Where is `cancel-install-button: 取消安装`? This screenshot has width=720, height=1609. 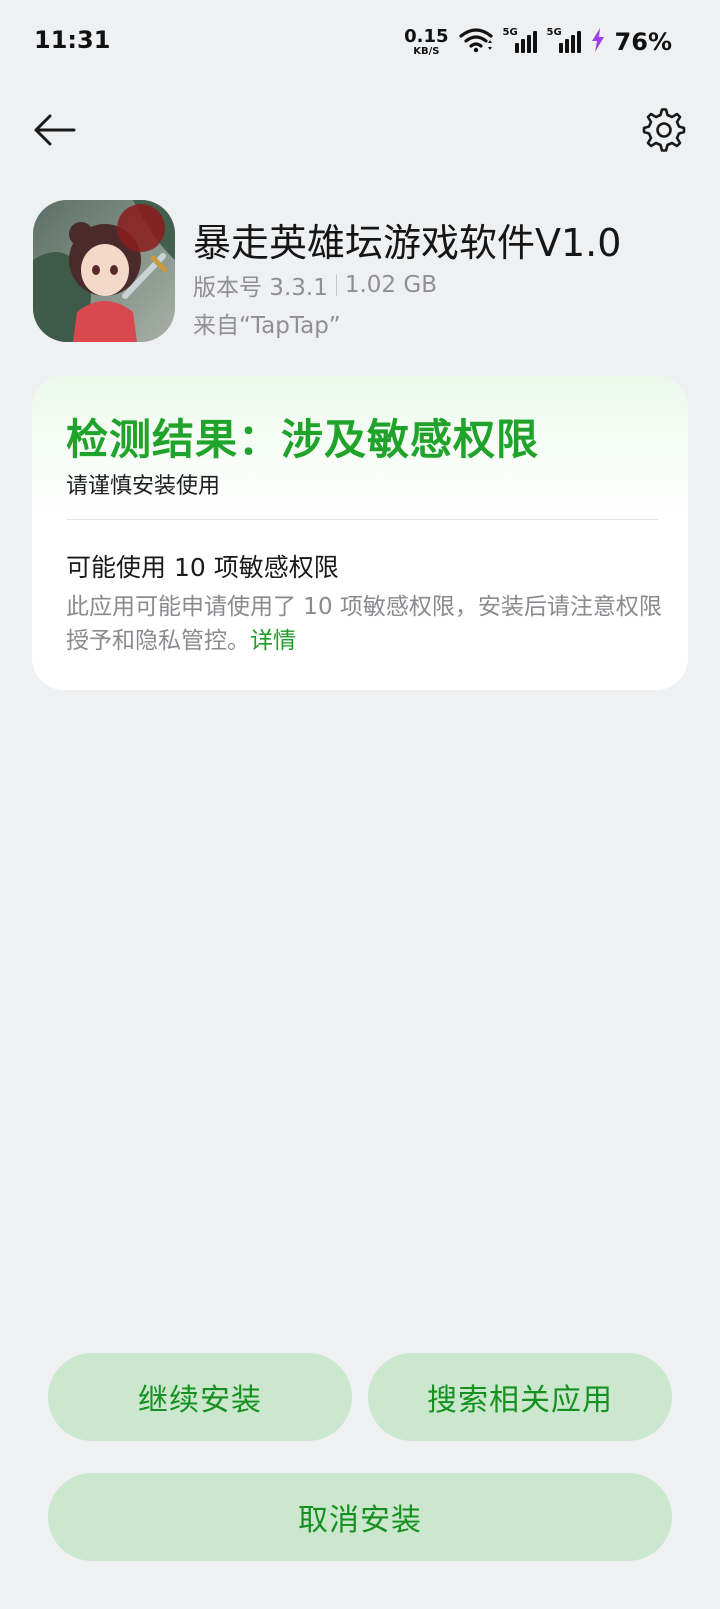 cancel-install-button: 取消安装 is located at coordinates (360, 1517).